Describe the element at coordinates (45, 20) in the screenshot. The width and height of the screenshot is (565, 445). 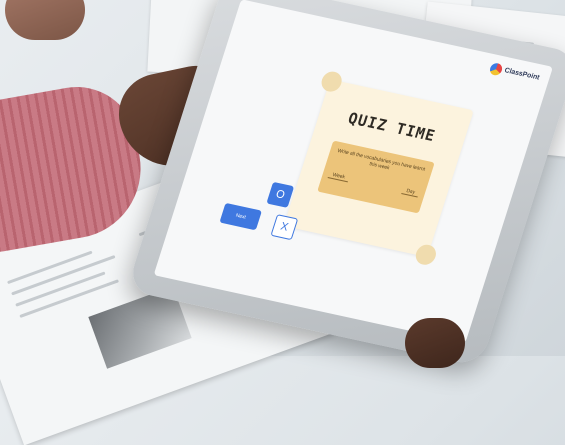
I see `hand-top-left` at that location.